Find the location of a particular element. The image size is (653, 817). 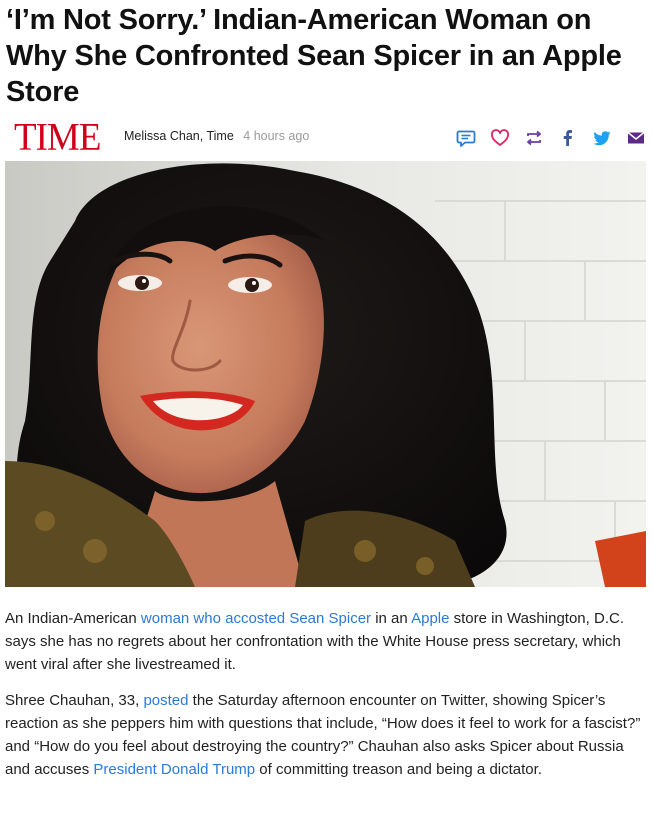

comment-icon is located at coordinates (466, 138).